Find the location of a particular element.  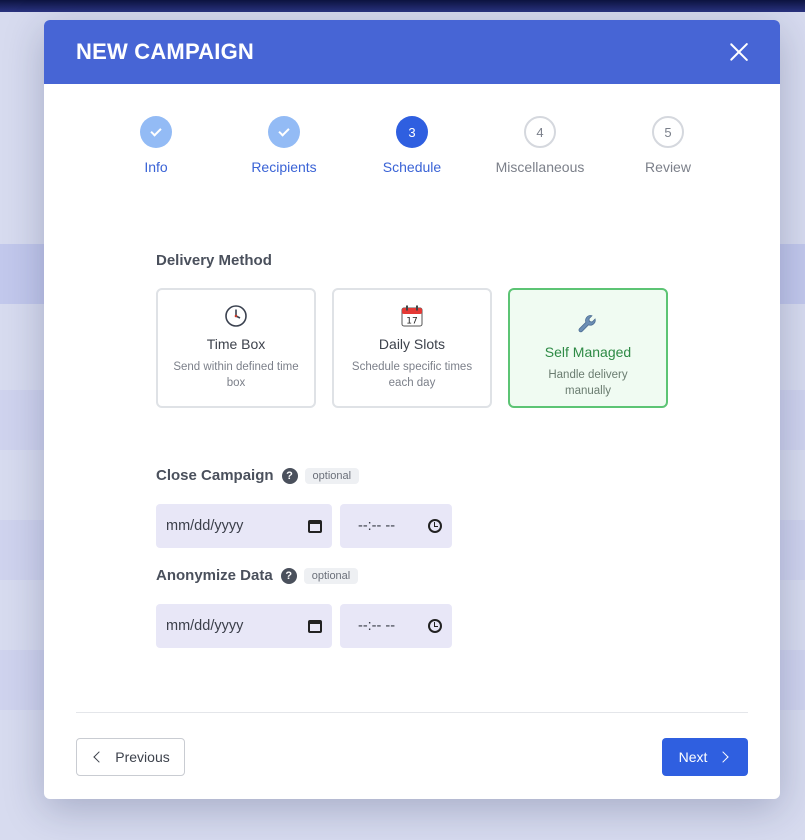

next-label: Next is located at coordinates (693, 757).